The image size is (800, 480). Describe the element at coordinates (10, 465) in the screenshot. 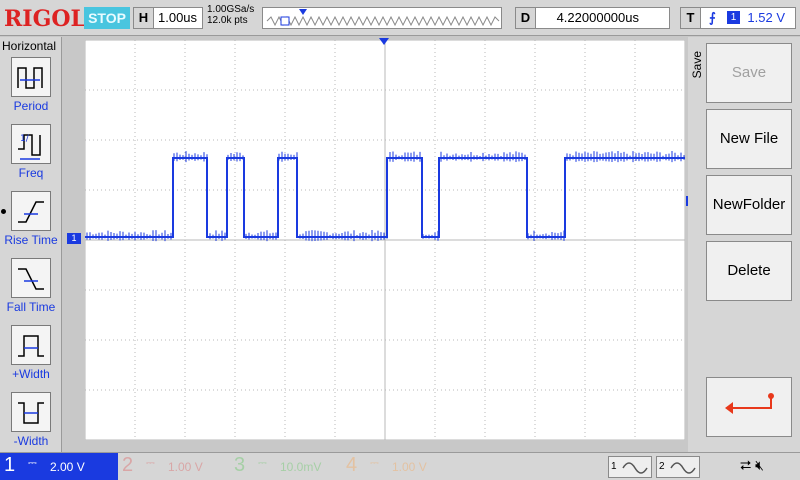

I see `channel-number: 1` at that location.